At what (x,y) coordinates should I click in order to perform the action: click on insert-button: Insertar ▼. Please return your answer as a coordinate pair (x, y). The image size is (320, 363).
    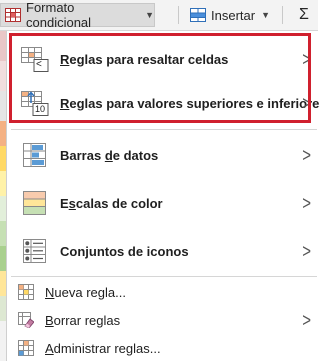
    Looking at the image, I should click on (229, 15).